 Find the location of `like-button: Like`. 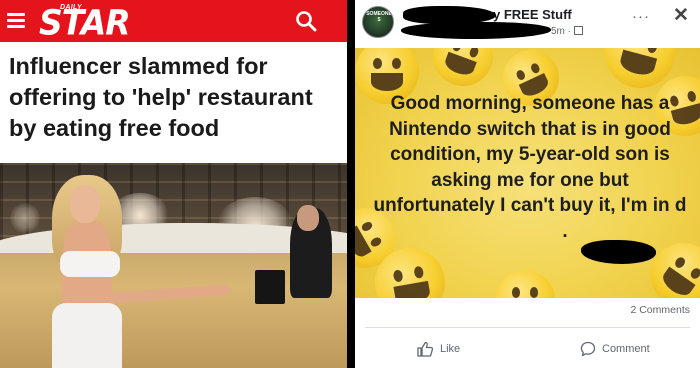

like-button: Like is located at coordinates (438, 349).